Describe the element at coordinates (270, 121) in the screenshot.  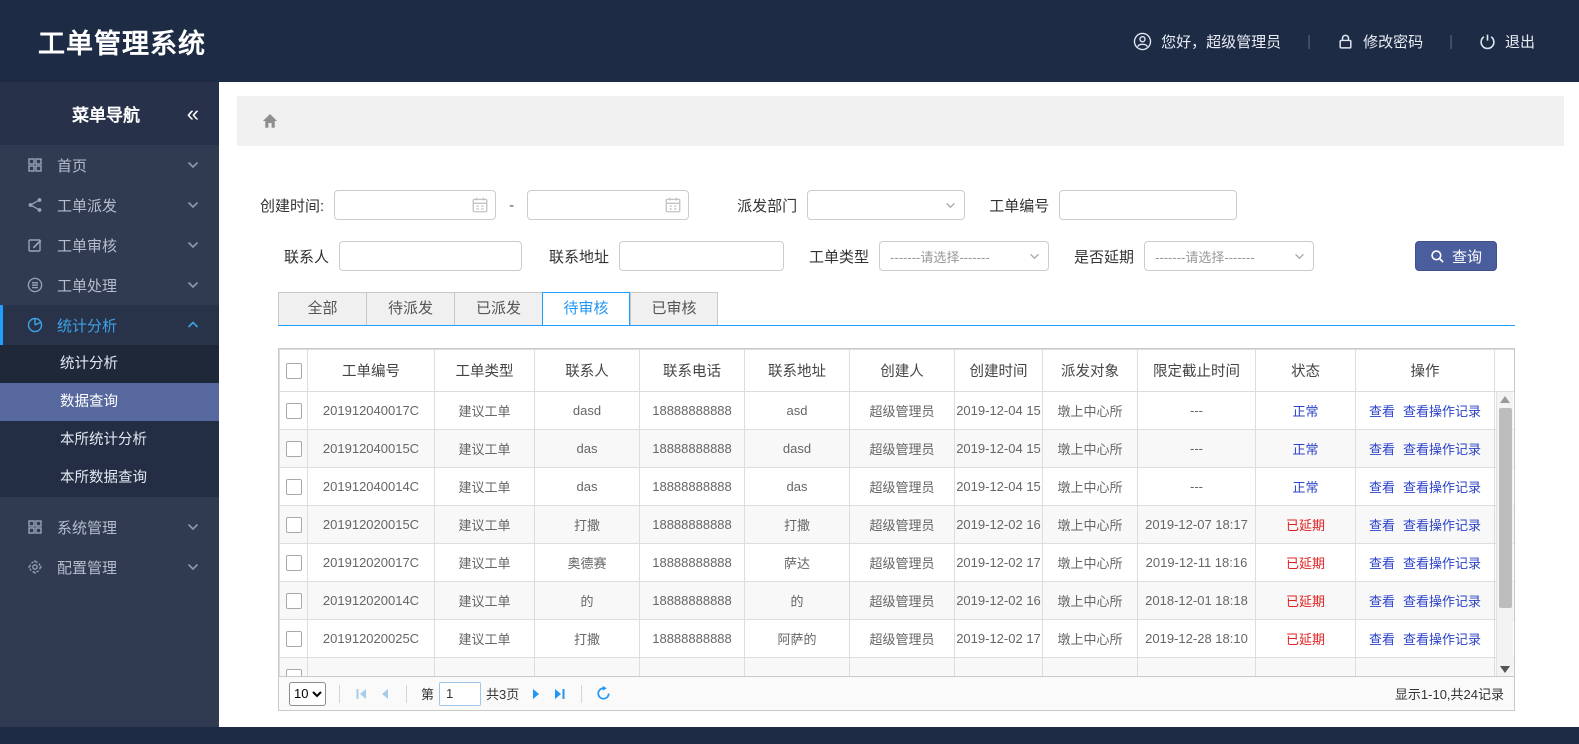
I see `home-icon` at that location.